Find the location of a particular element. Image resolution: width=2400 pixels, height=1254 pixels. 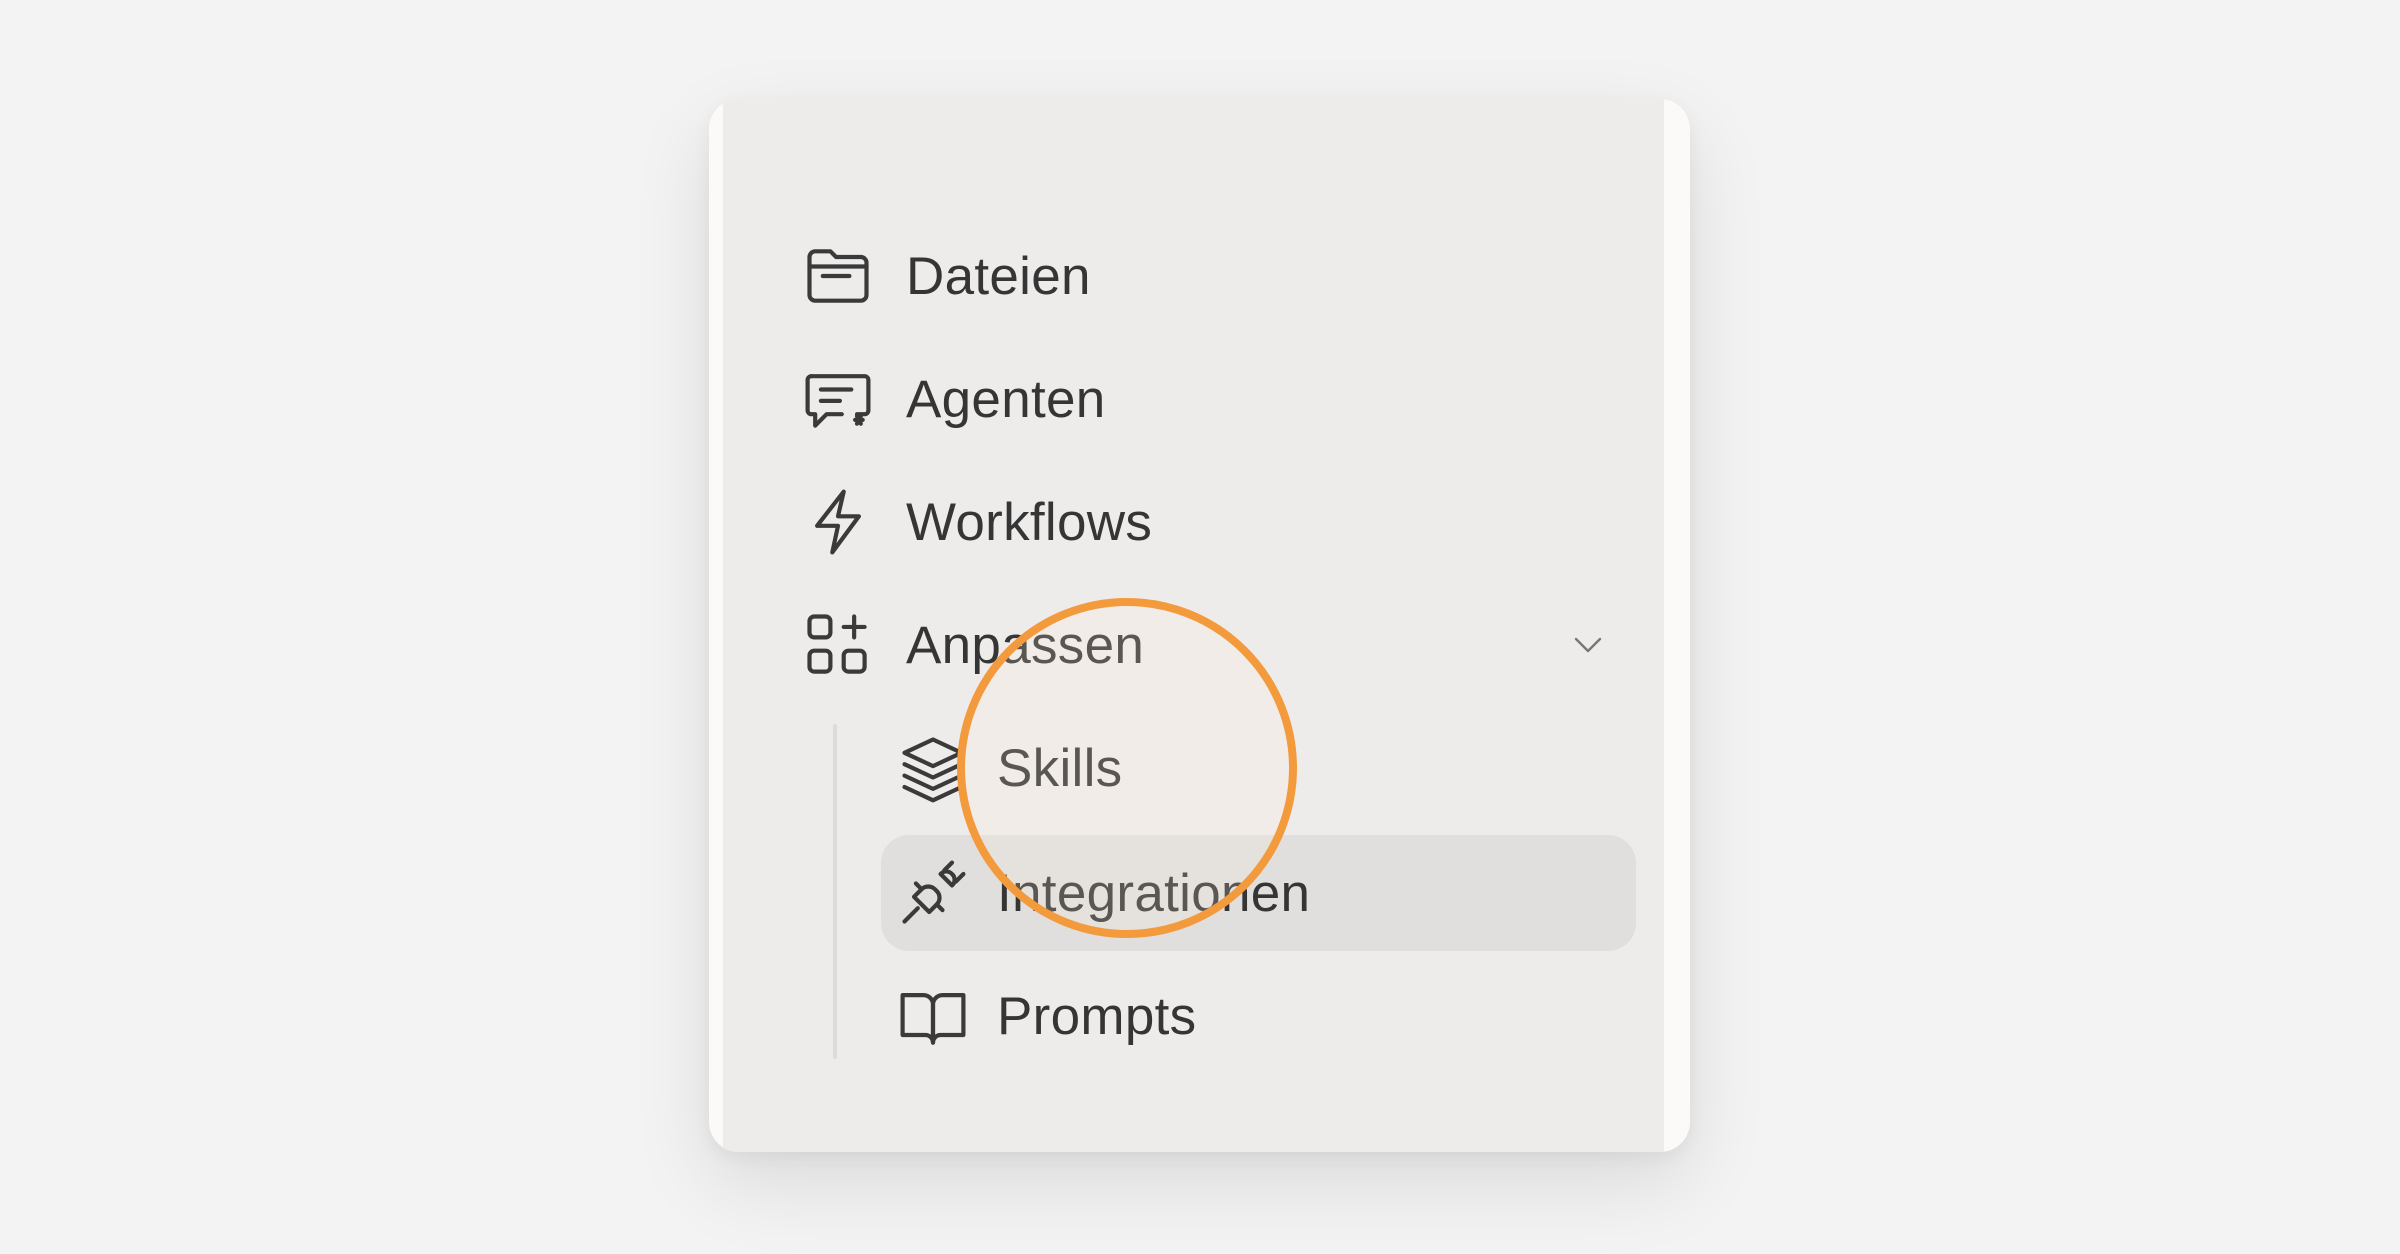

apps-add-icon is located at coordinates (838, 645).